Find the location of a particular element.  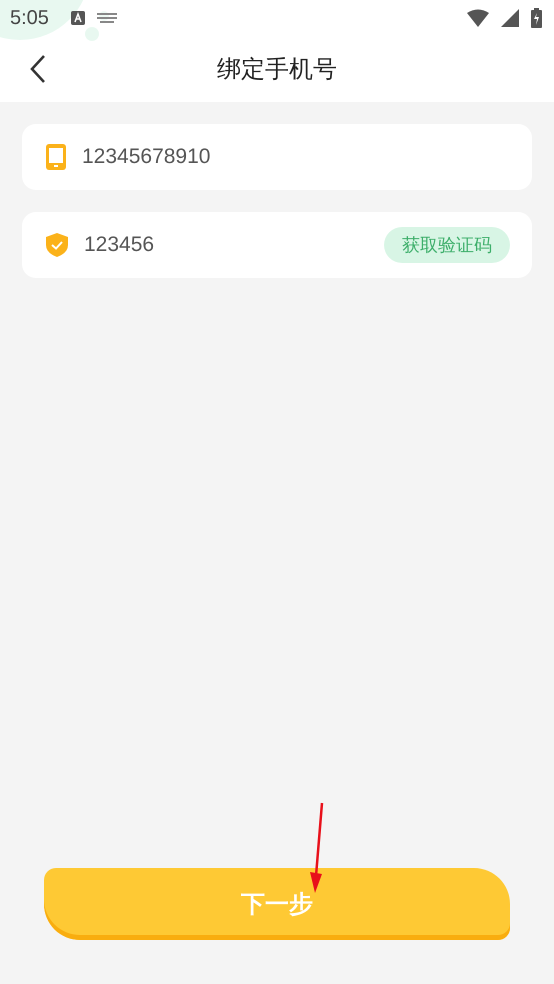

wifi-icon is located at coordinates (478, 18).